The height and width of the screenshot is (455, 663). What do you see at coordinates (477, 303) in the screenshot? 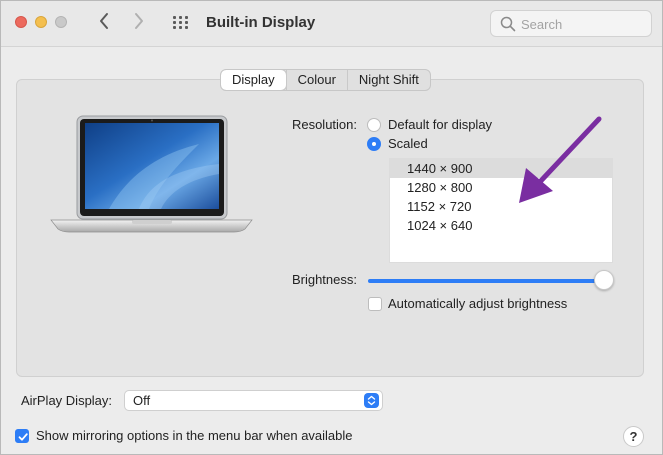
I see `auto-brightness-label: Automatically adjust brightness` at bounding box center [477, 303].